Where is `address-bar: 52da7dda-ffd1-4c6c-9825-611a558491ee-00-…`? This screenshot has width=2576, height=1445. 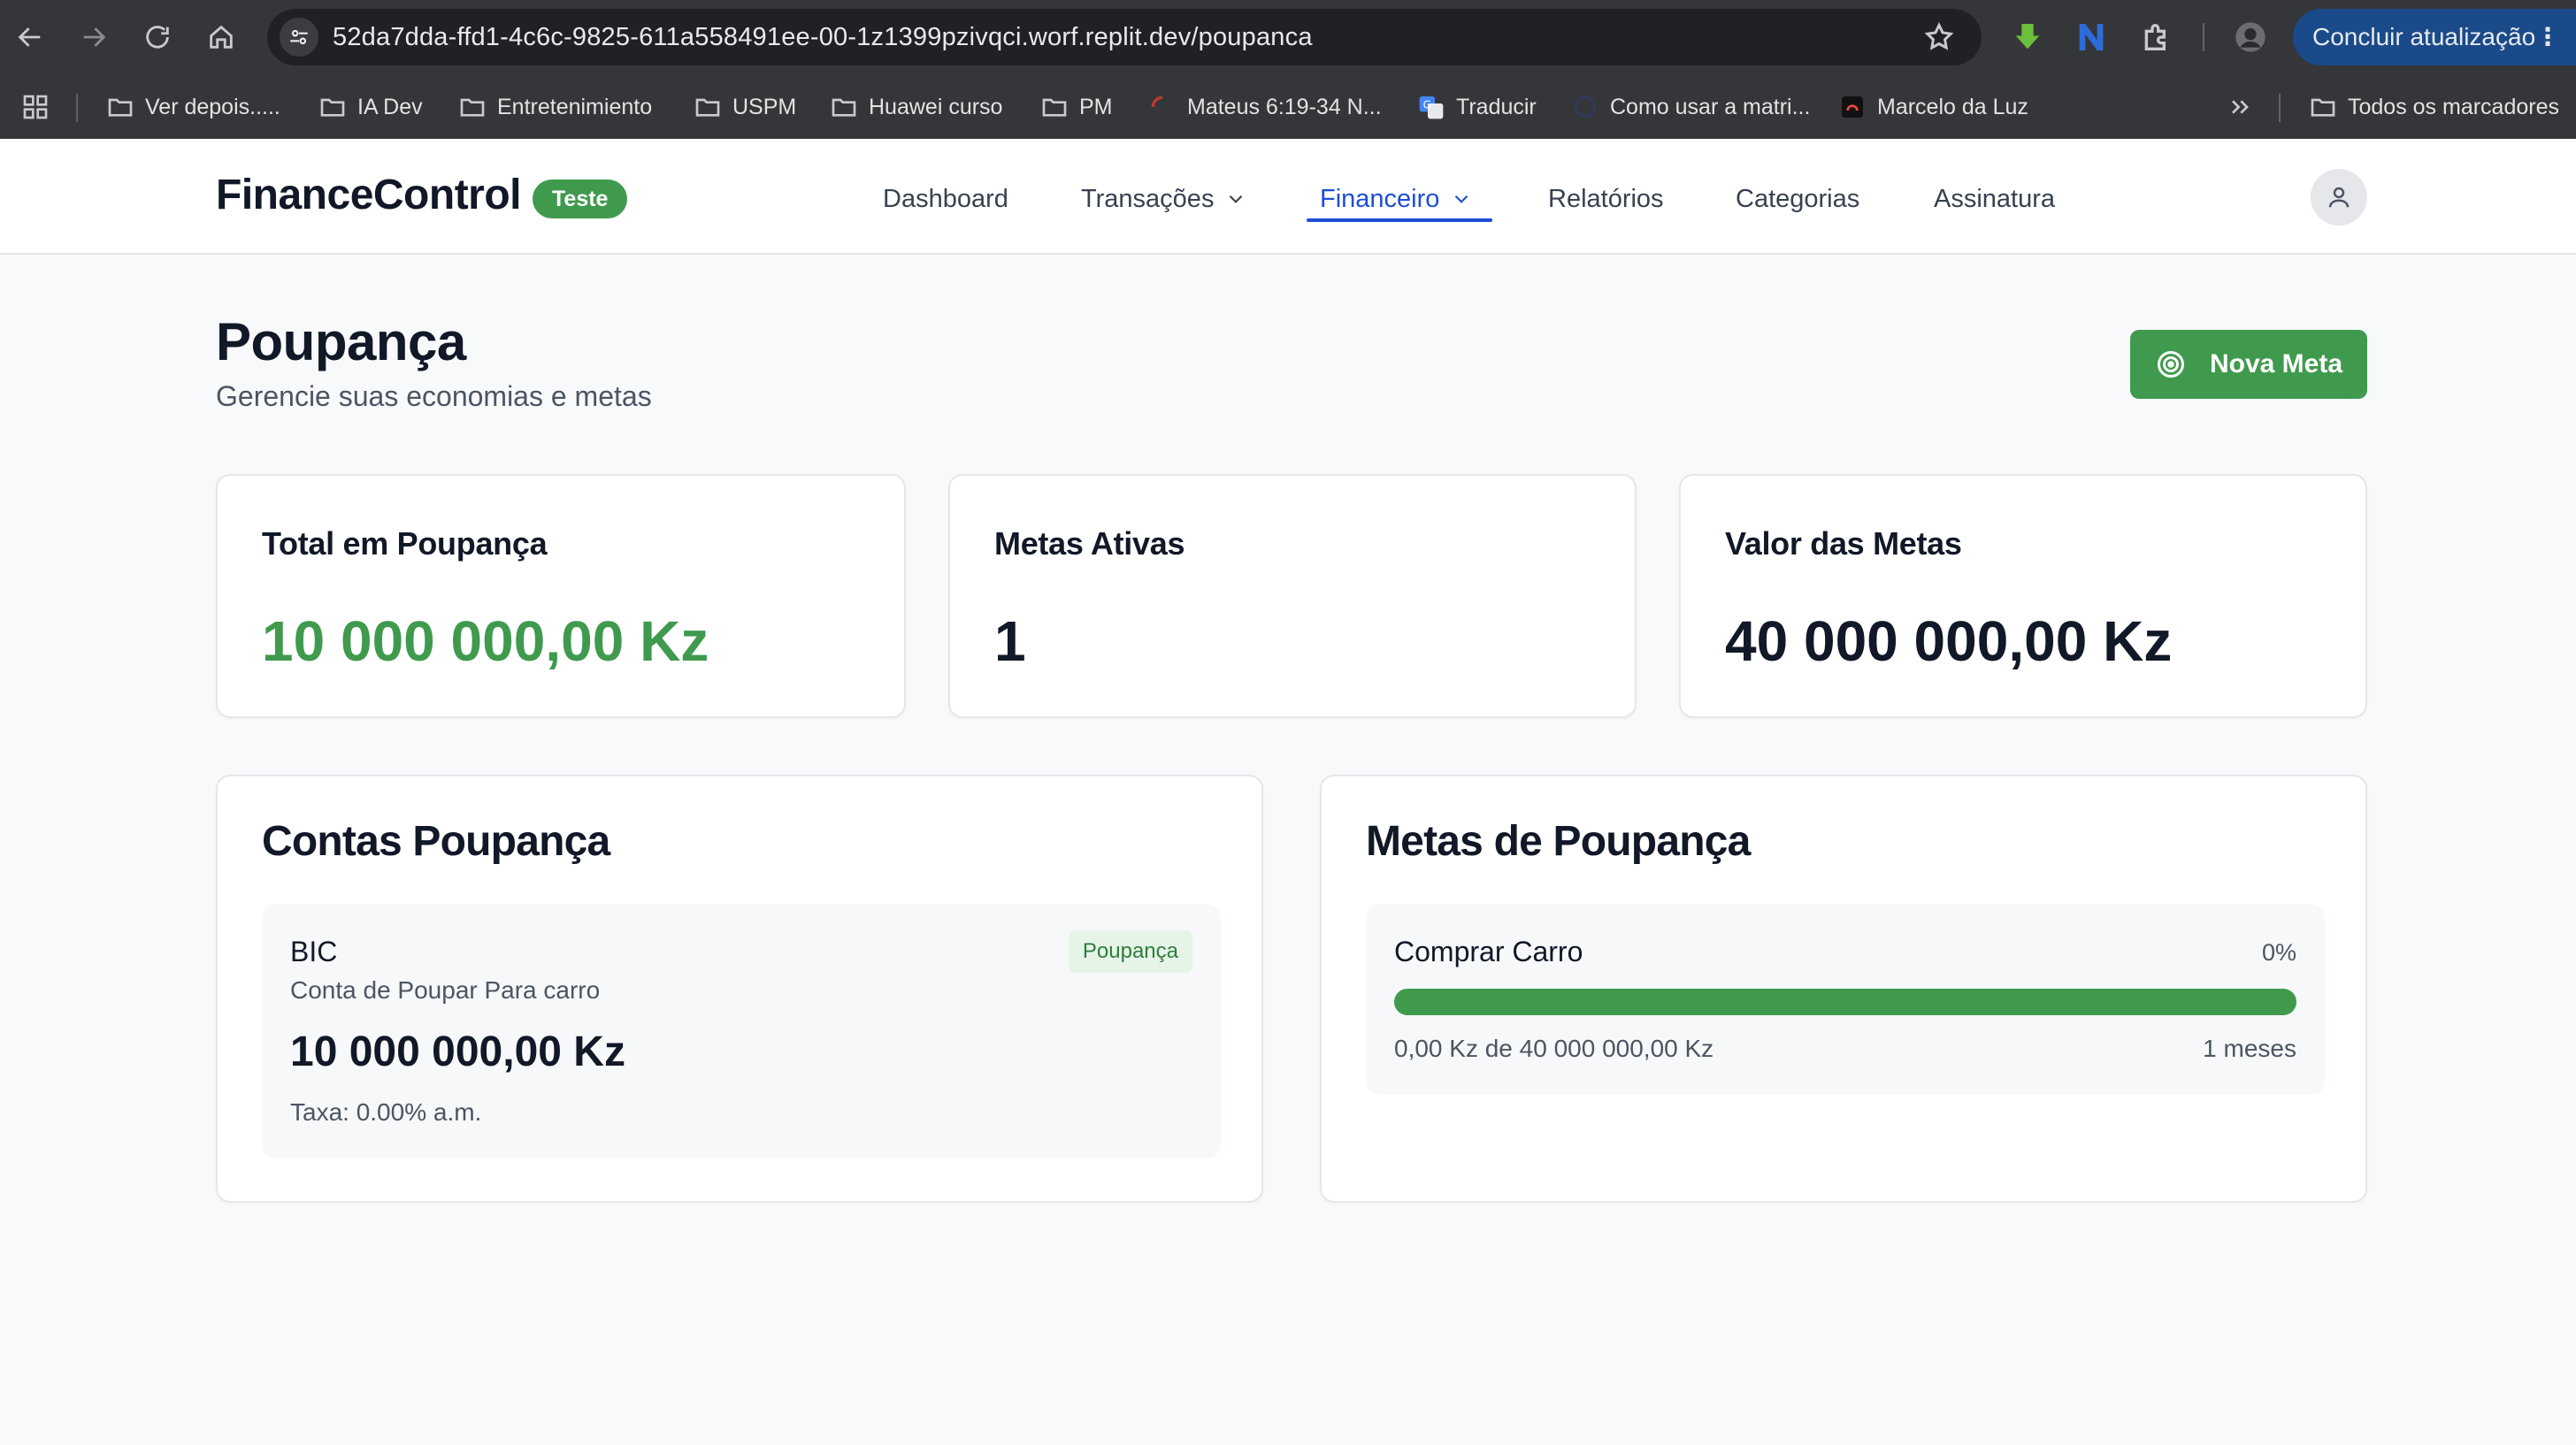
address-bar: 52da7dda-ffd1-4c6c-9825-611a558491ee-00-… is located at coordinates (1124, 37).